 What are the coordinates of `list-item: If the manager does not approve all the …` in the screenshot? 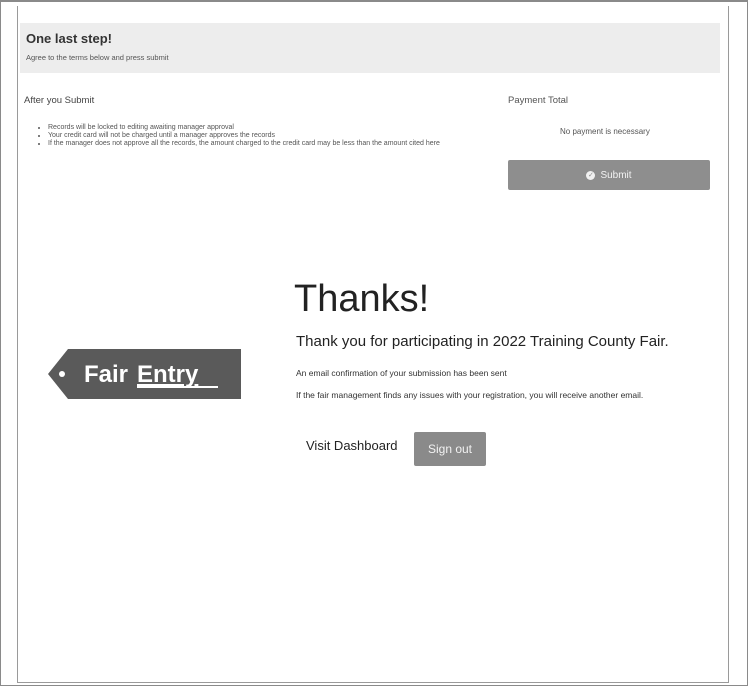 It's located at (263, 144).